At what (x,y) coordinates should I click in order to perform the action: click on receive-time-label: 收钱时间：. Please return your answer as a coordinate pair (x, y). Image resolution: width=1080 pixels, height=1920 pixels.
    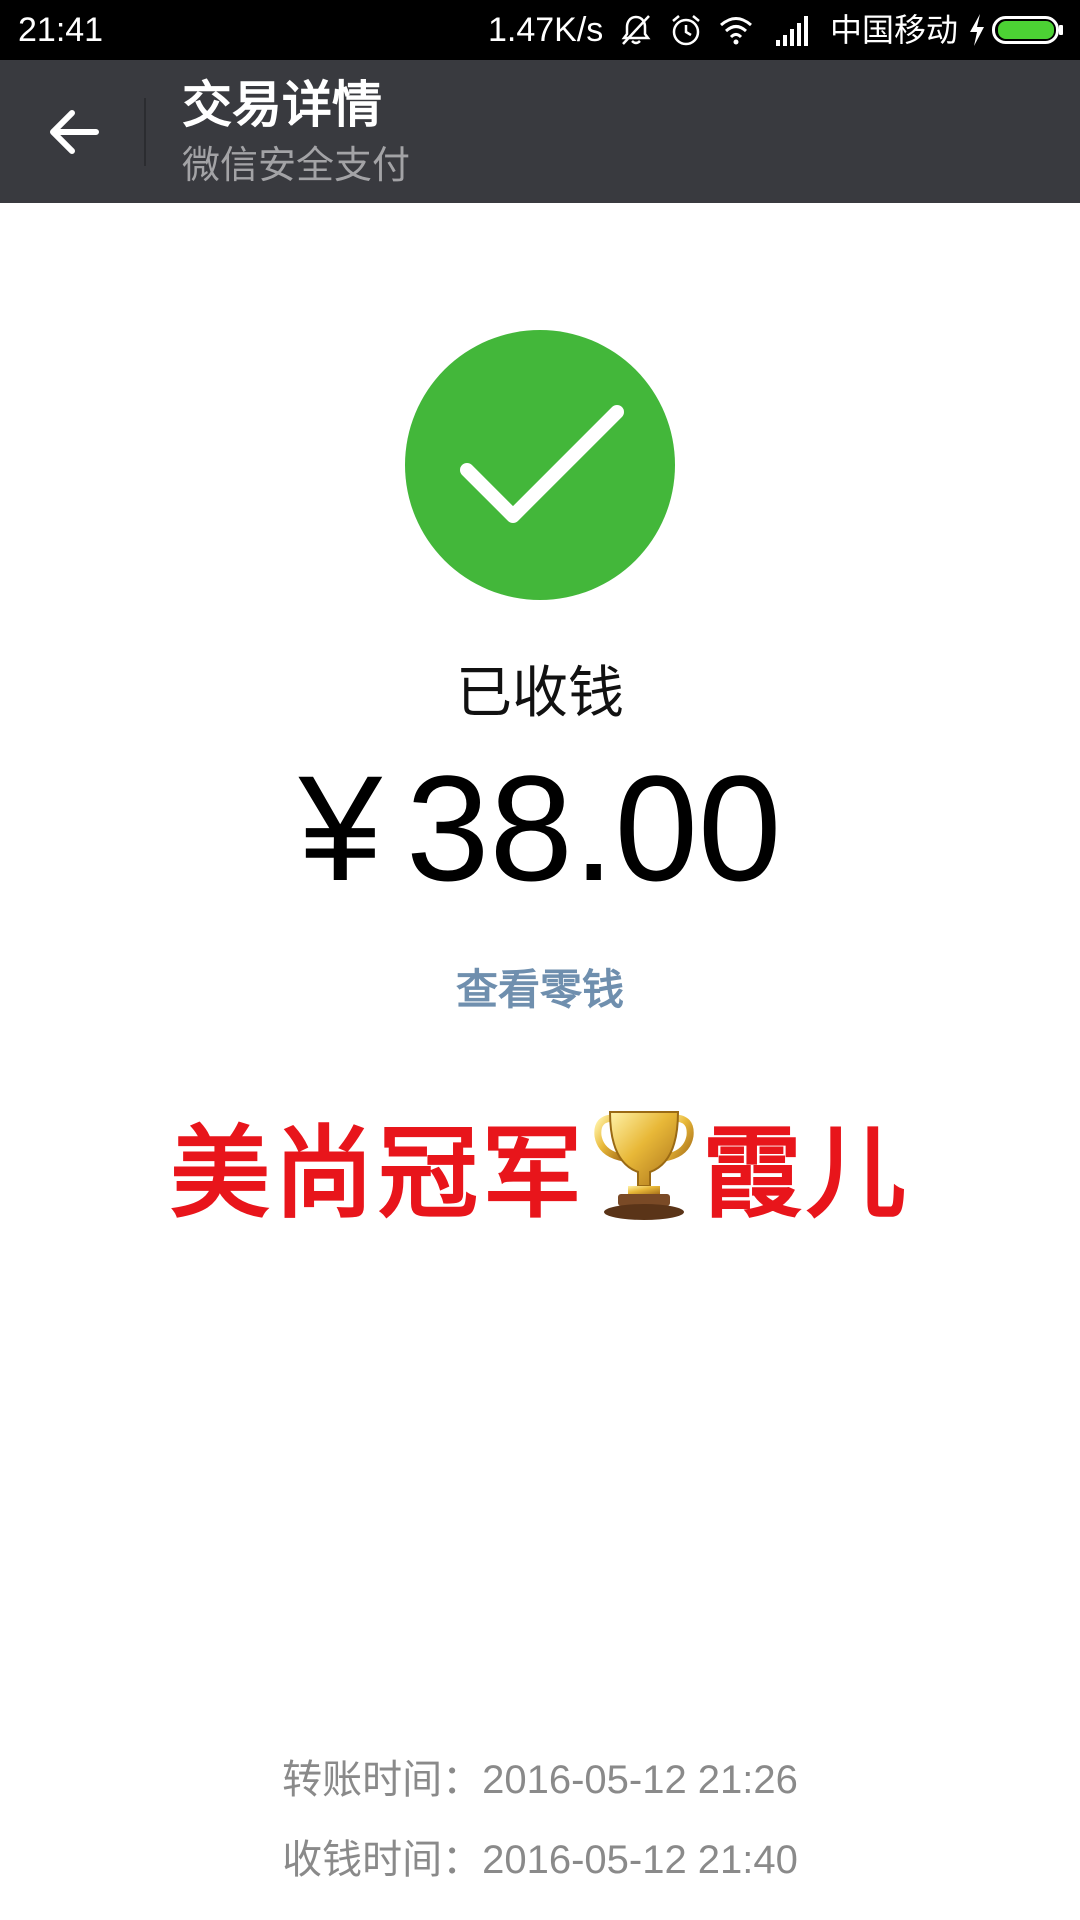
    Looking at the image, I should click on (382, 1860).